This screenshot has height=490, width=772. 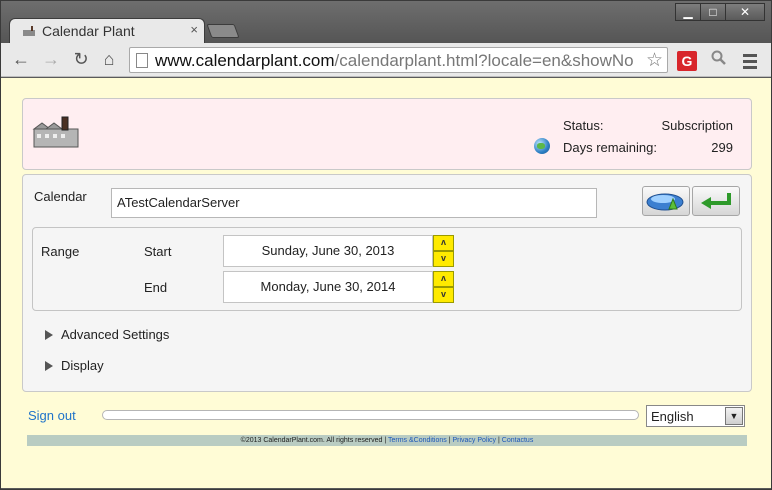 I want to click on url-path: /calendarplant.html?locale=en&showNo, so click(x=484, y=60).